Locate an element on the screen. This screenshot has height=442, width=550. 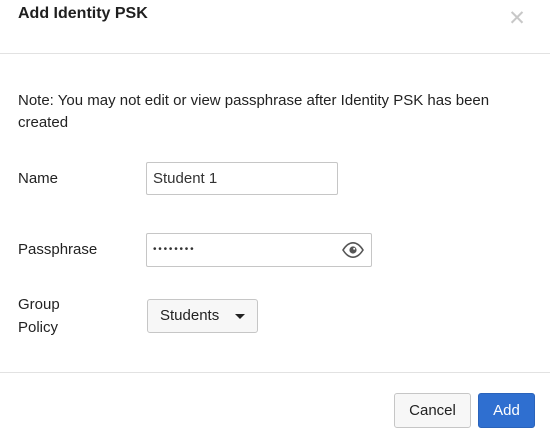
passphrase-masked-value: •••••••• is located at coordinates (174, 249).